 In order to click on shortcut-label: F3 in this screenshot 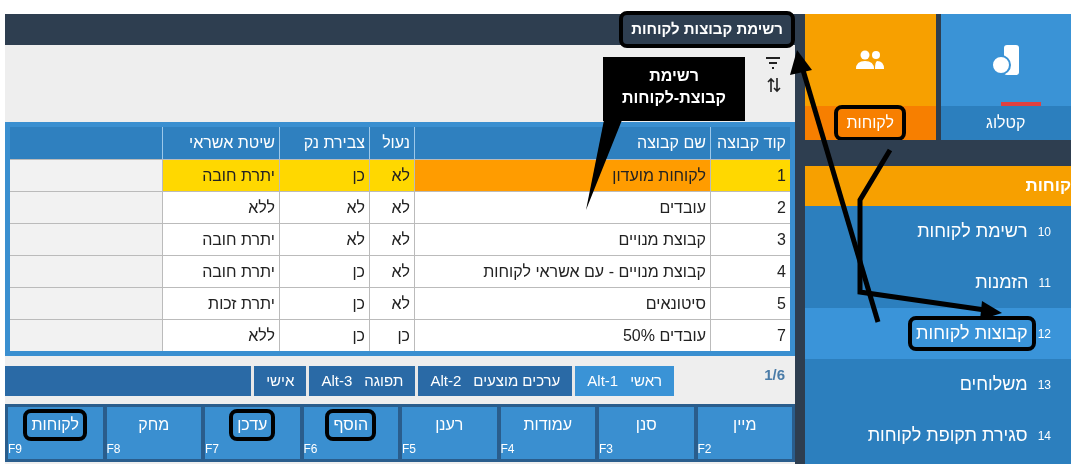, I will do `click(606, 449)`.